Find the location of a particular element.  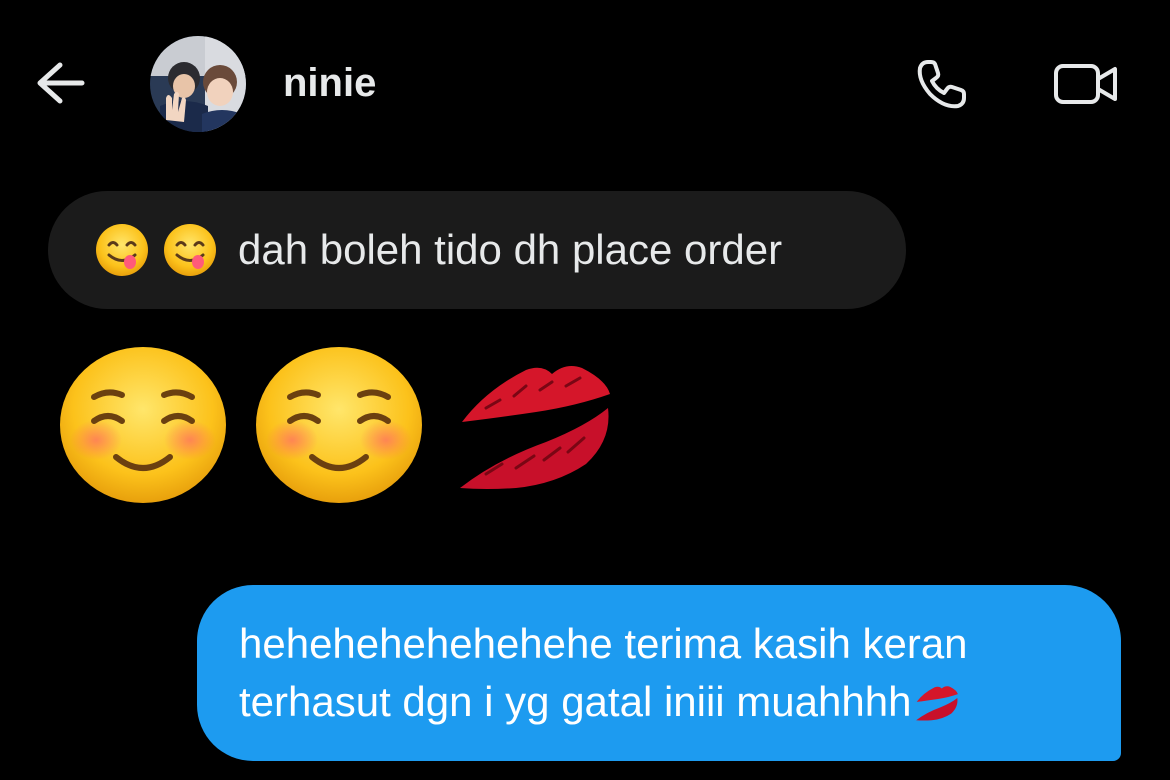

avatar is located at coordinates (198, 84).